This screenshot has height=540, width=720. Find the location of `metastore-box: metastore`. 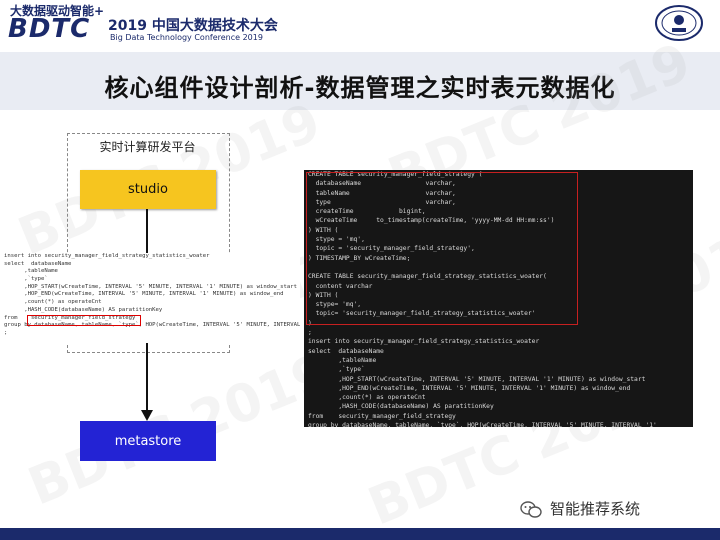

metastore-box: metastore is located at coordinates (148, 441).